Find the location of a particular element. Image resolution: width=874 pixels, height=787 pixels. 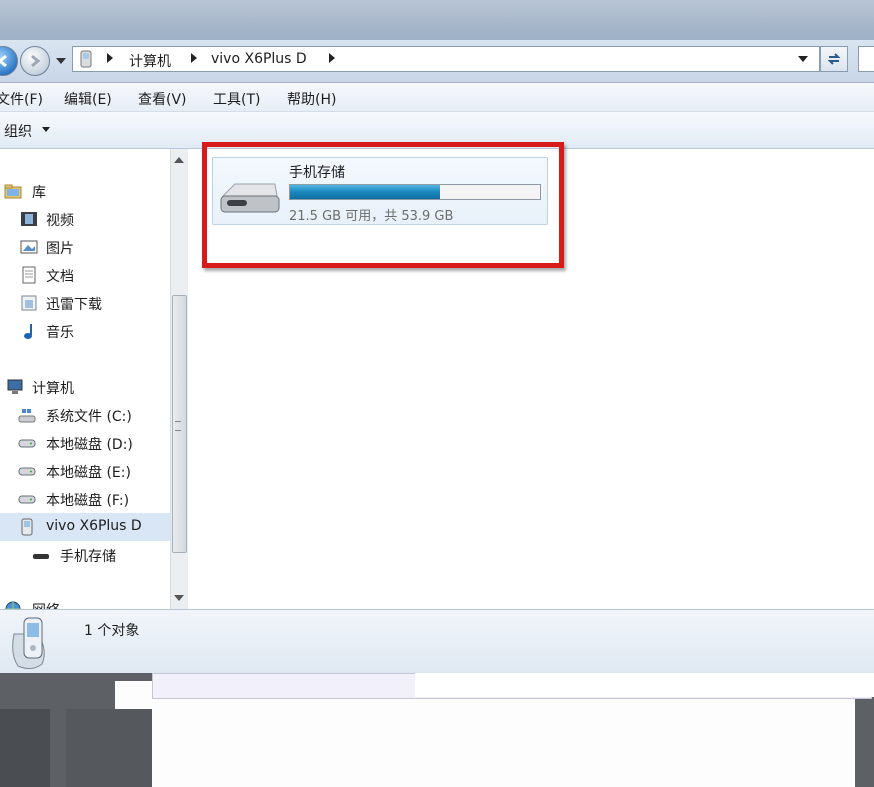

music-note-icon is located at coordinates (28, 331).